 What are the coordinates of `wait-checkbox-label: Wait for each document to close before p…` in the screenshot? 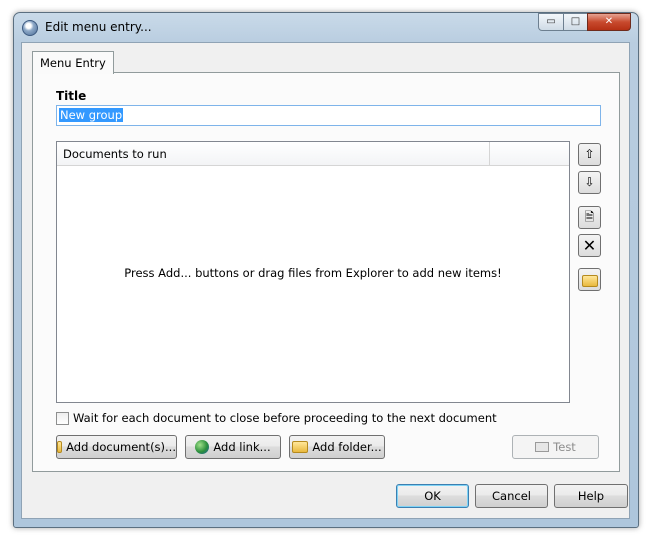 It's located at (285, 418).